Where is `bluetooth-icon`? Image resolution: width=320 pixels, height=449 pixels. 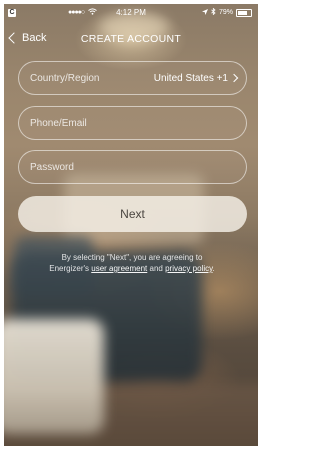 bluetooth-icon is located at coordinates (213, 12).